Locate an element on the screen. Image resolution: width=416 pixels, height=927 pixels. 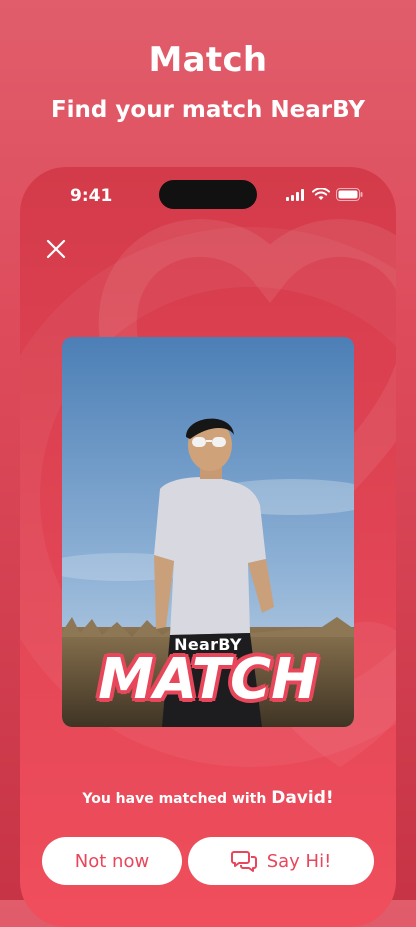
not-now-label: Not now is located at coordinates (112, 861).